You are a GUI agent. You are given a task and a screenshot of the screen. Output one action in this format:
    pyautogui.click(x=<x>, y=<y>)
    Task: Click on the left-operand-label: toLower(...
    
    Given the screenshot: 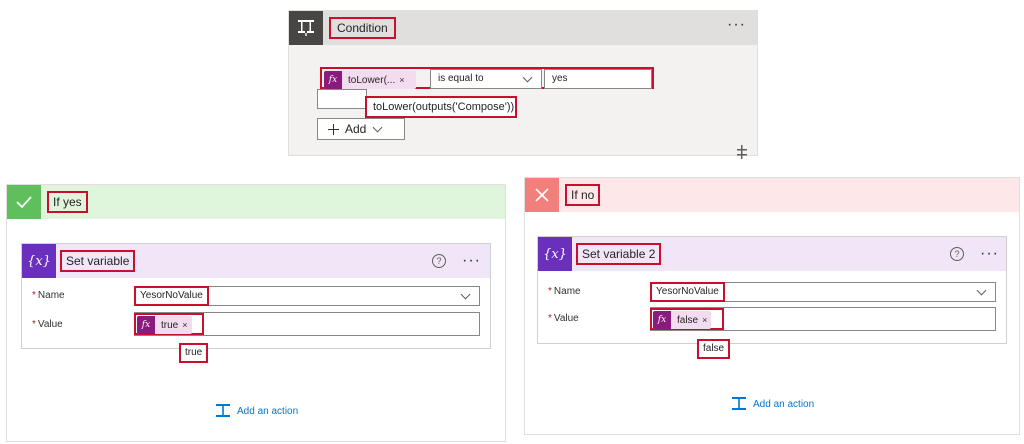 What is the action you would take?
    pyautogui.click(x=372, y=80)
    